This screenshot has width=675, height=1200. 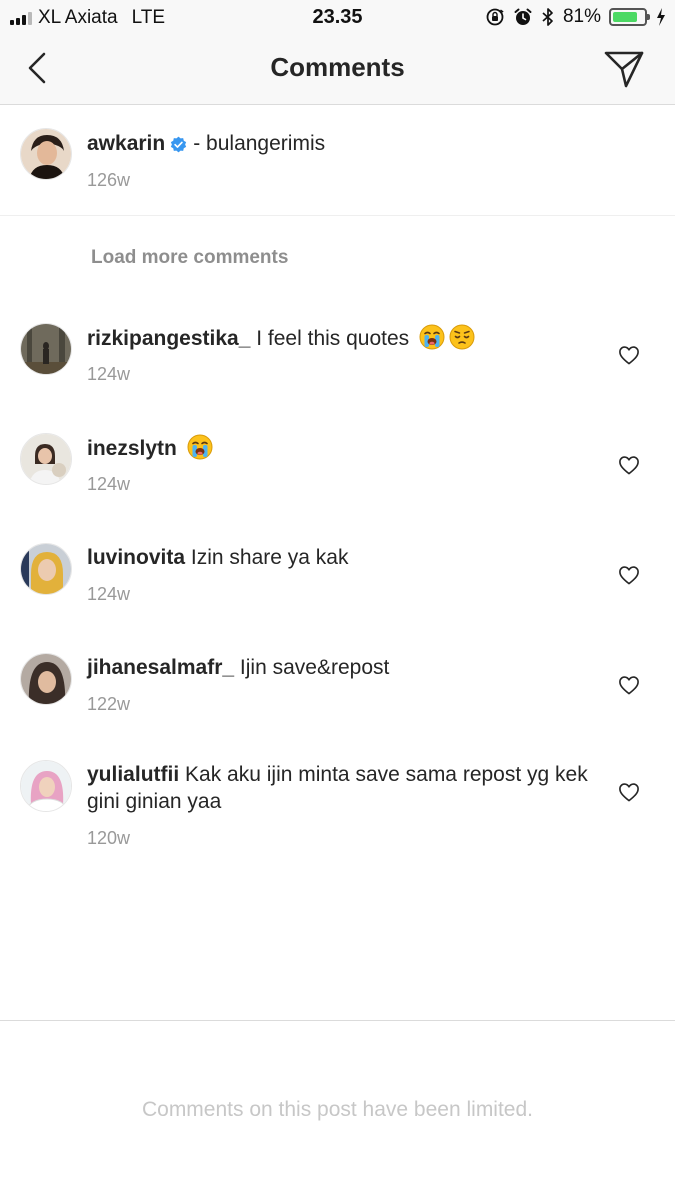 I want to click on post-caption: awkarin - bulangerimis 126w, so click(x=337, y=159).